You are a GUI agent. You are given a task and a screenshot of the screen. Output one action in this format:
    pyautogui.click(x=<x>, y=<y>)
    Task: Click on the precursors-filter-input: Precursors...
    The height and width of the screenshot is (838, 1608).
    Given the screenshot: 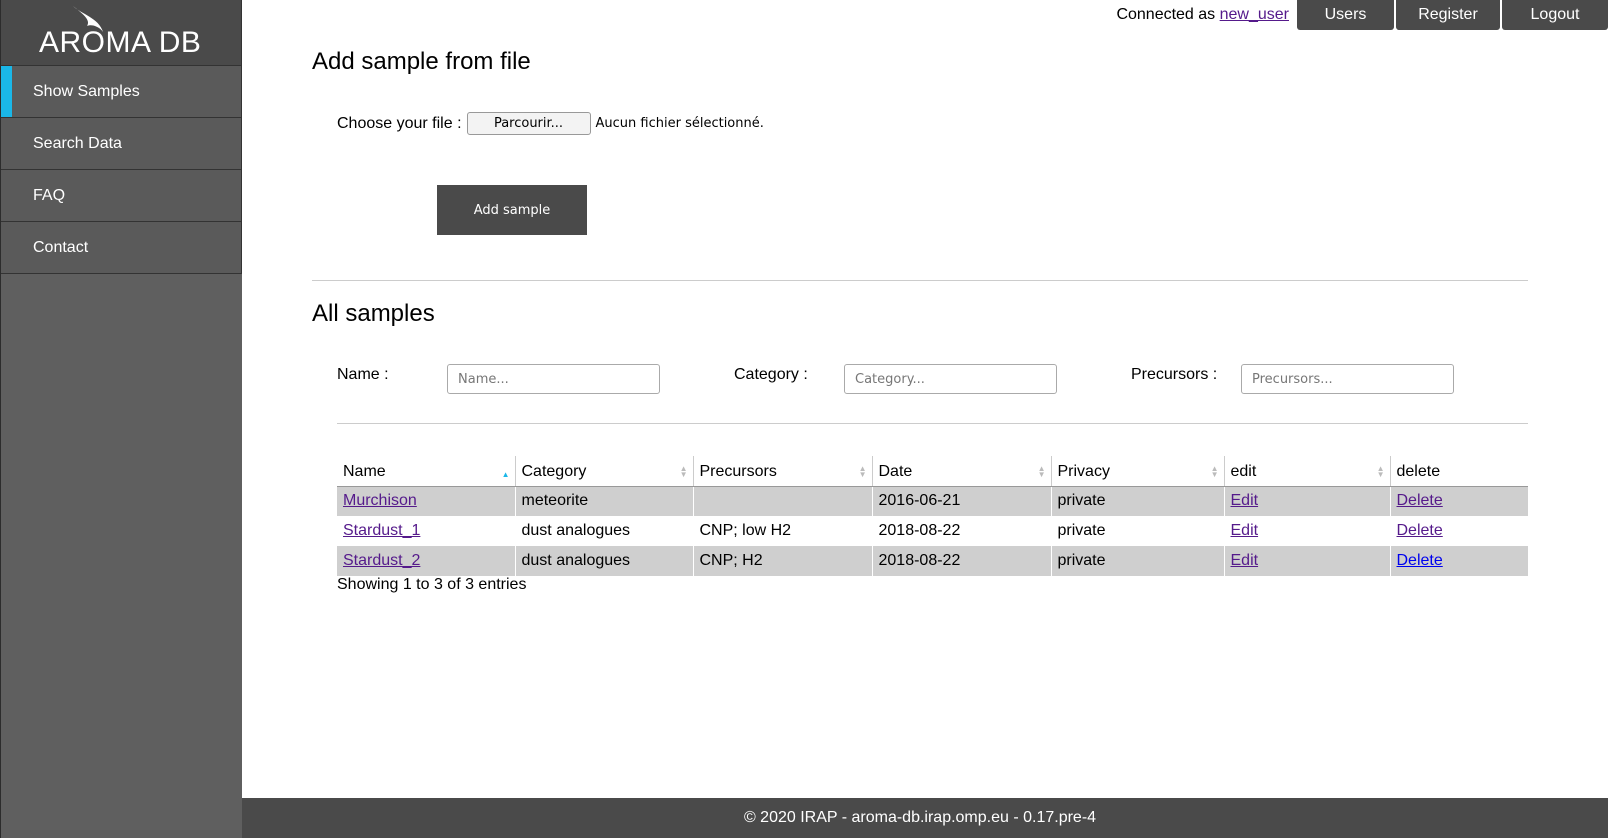 What is the action you would take?
    pyautogui.click(x=1347, y=379)
    